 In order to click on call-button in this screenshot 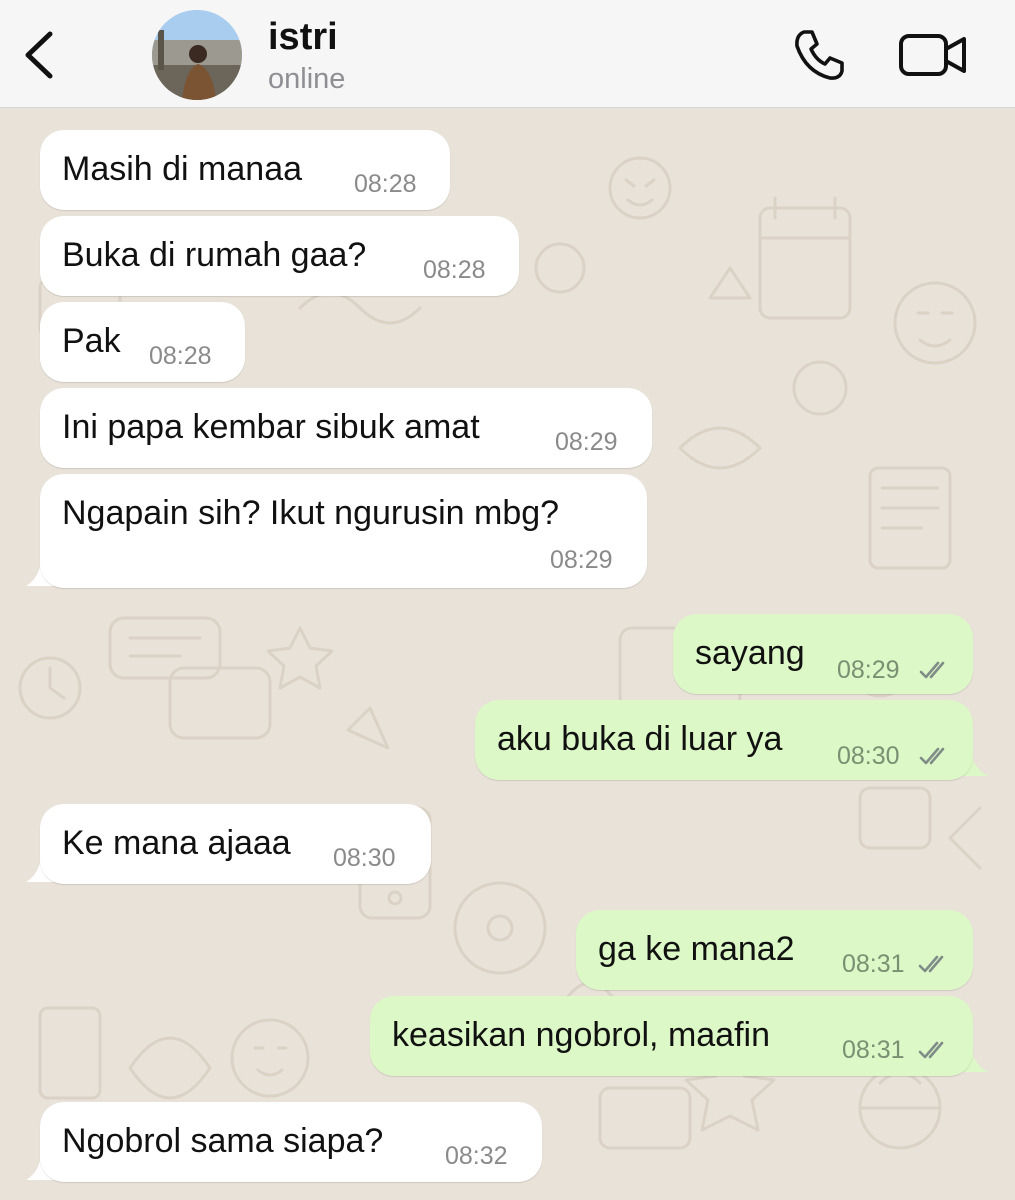, I will do `click(819, 55)`.